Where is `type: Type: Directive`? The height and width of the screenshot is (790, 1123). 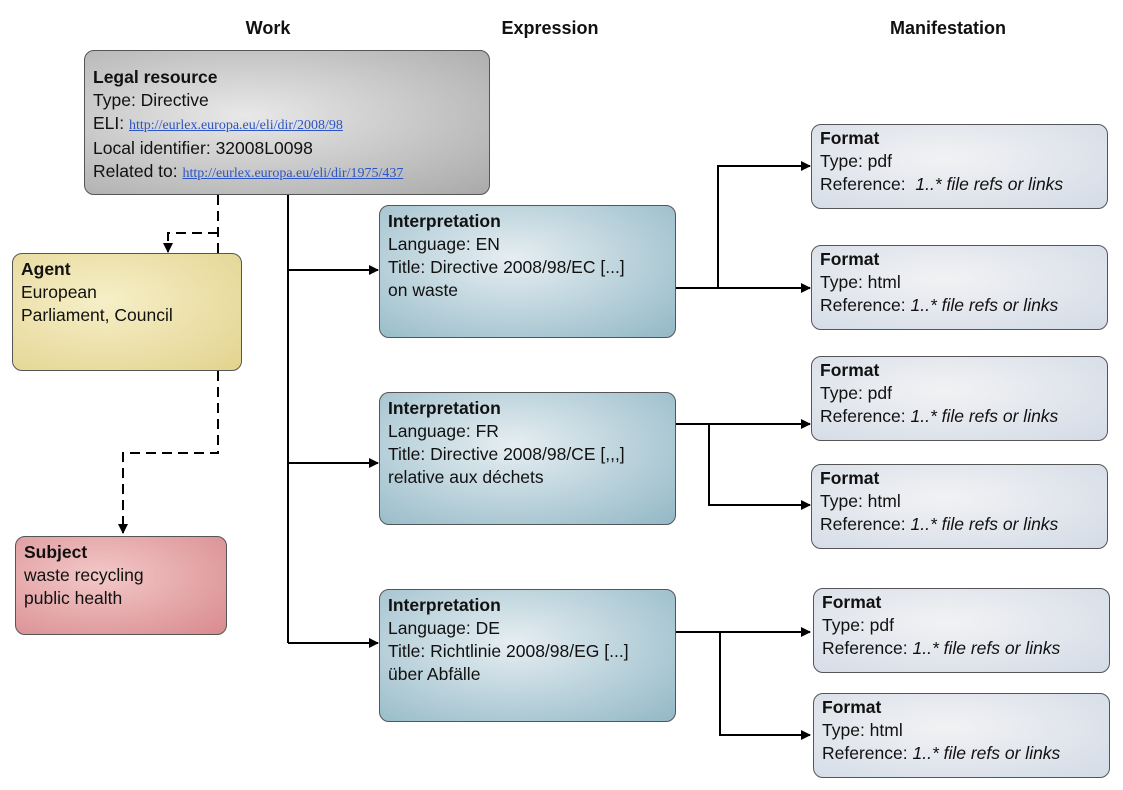
type: Type: Directive is located at coordinates (151, 100).